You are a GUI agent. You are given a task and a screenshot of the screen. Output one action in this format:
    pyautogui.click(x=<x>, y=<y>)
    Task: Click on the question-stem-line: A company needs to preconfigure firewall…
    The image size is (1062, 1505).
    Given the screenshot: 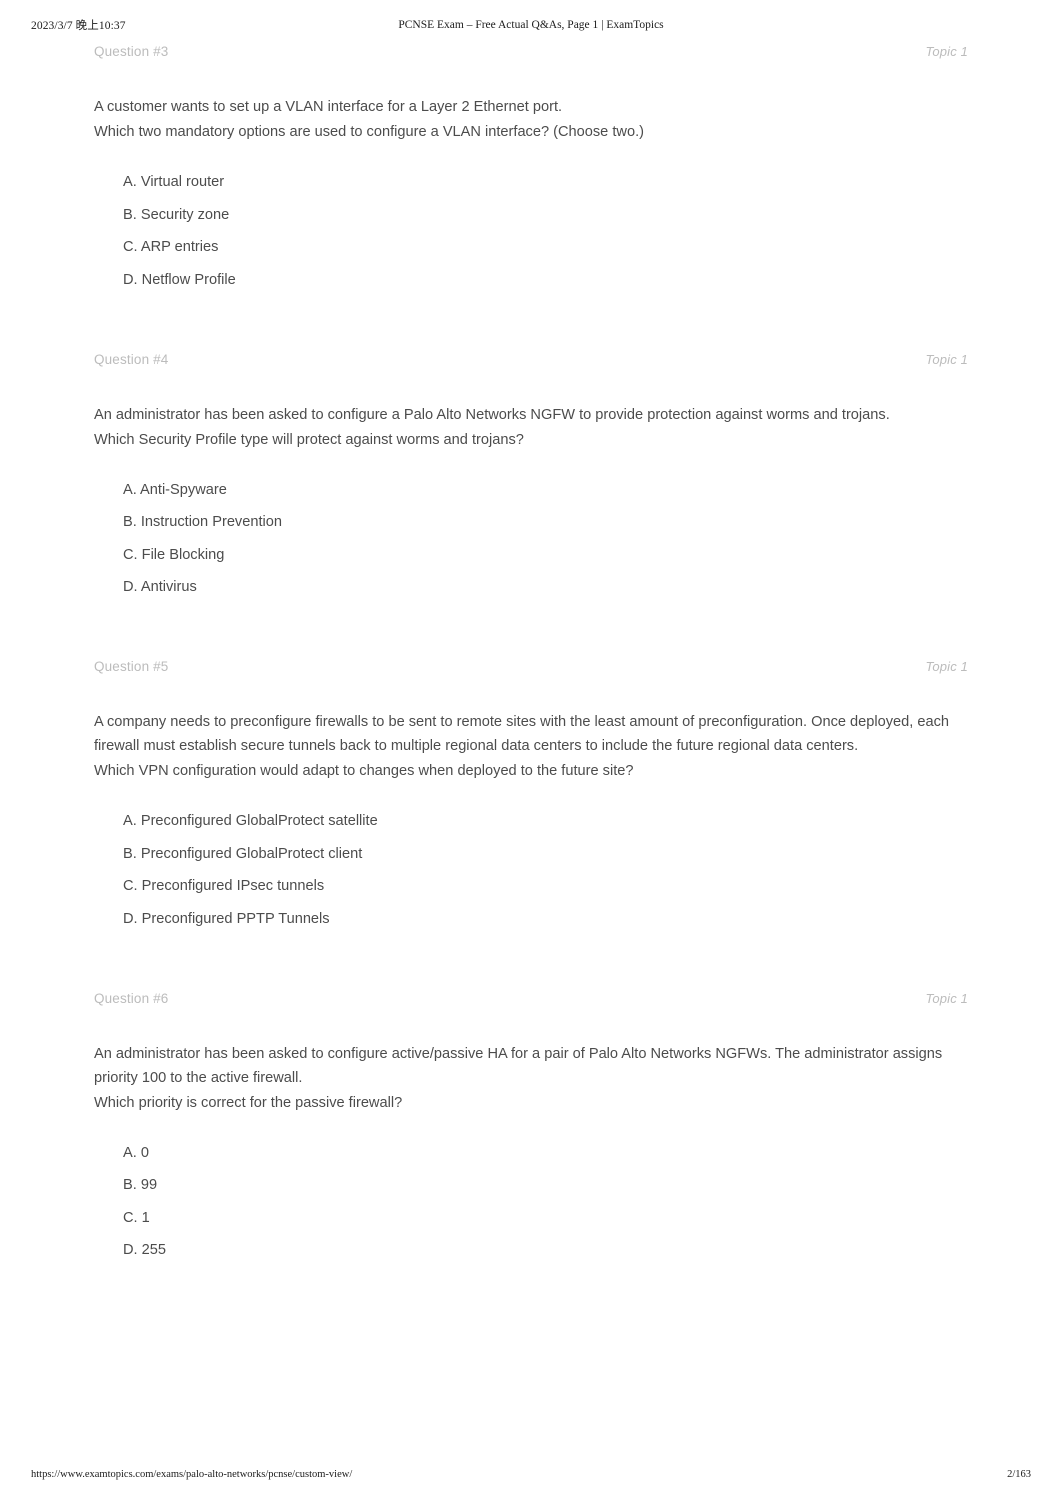 What is the action you would take?
    pyautogui.click(x=522, y=734)
    